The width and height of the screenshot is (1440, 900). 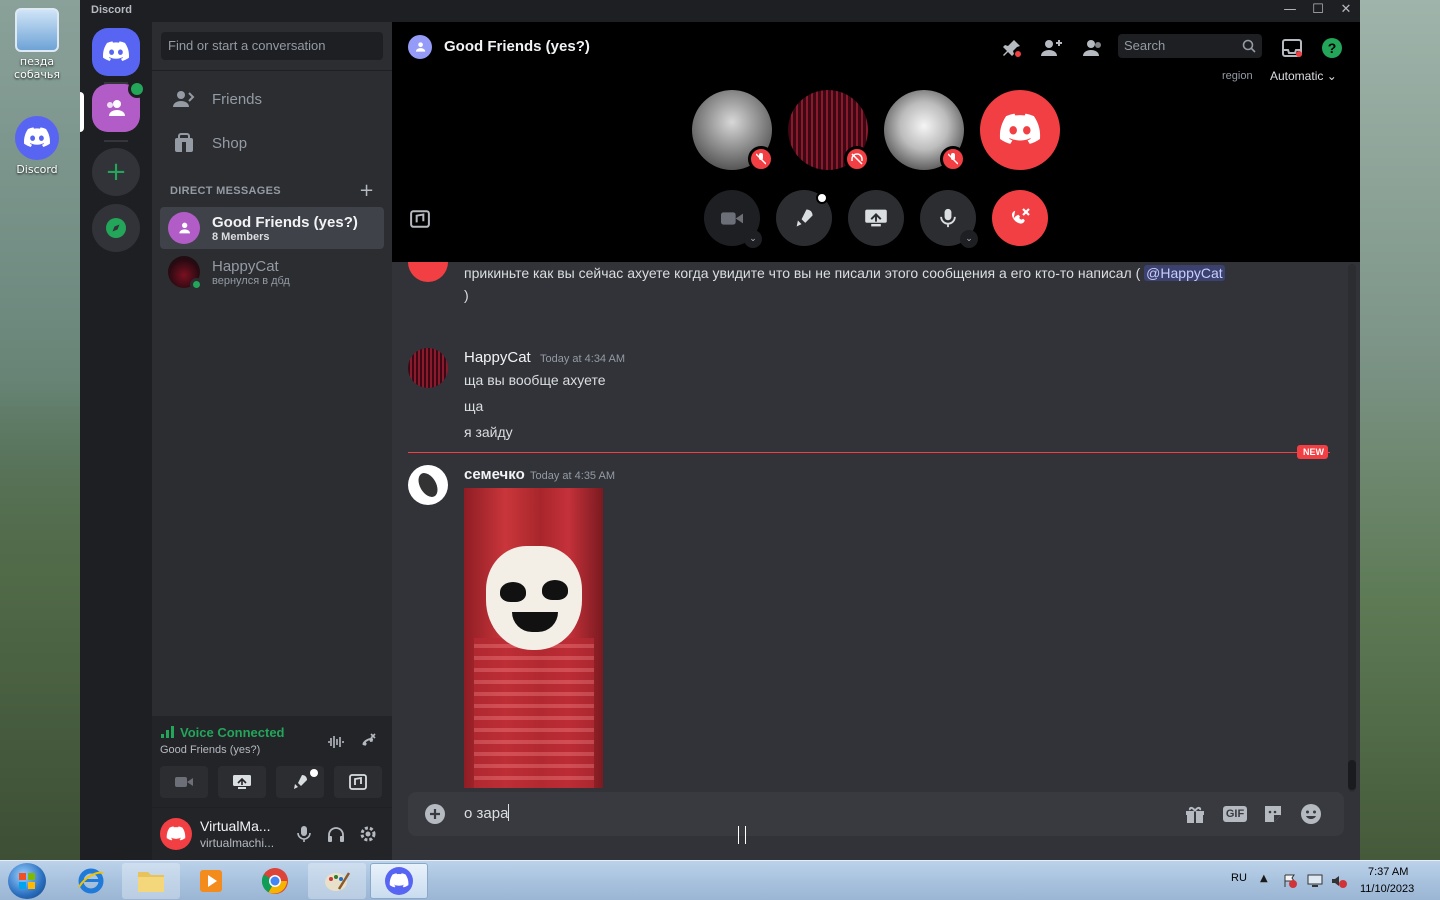 I want to click on close-button: ✕, so click(x=1346, y=11).